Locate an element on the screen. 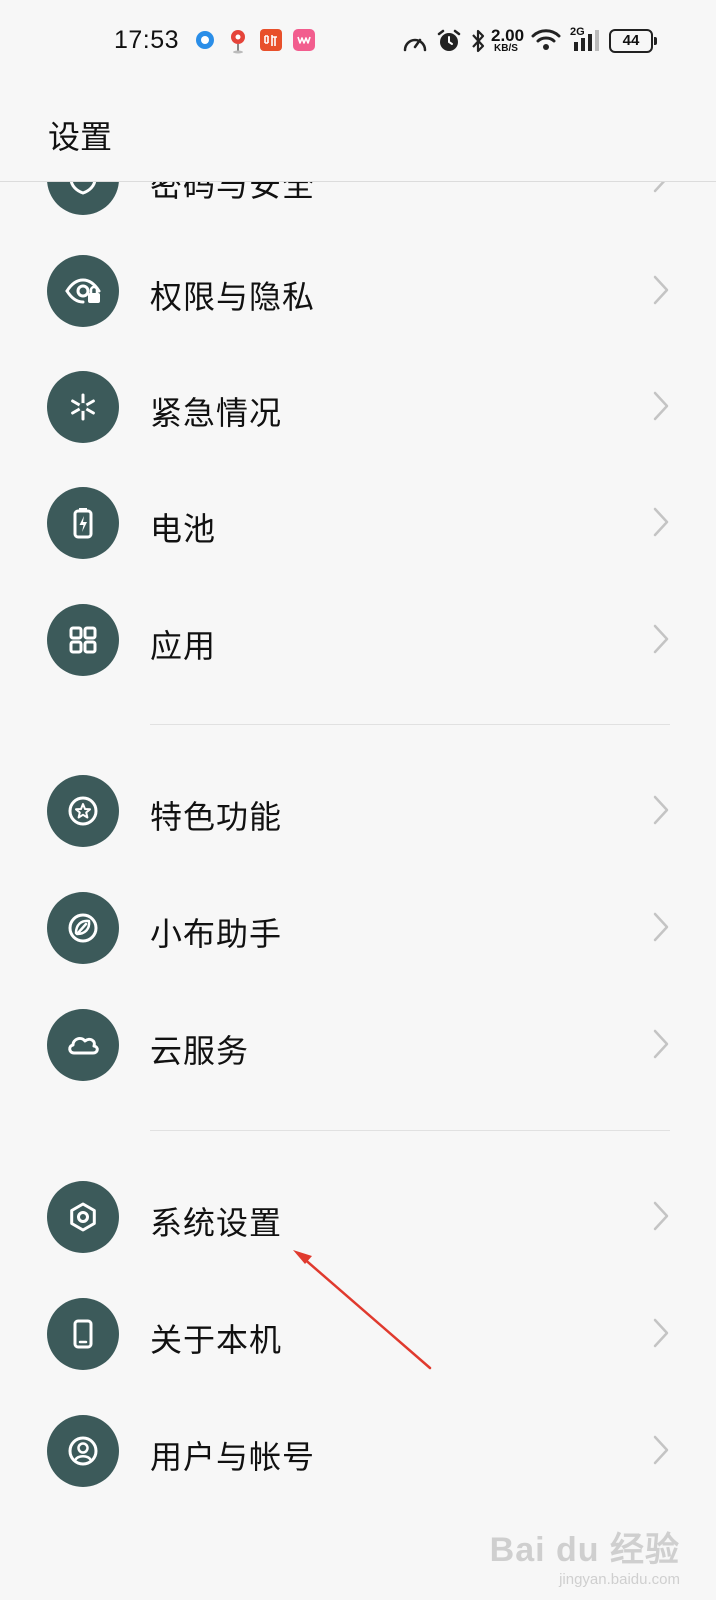  settings-item-label: 用户与帐号 is located at coordinates (233, 1457).